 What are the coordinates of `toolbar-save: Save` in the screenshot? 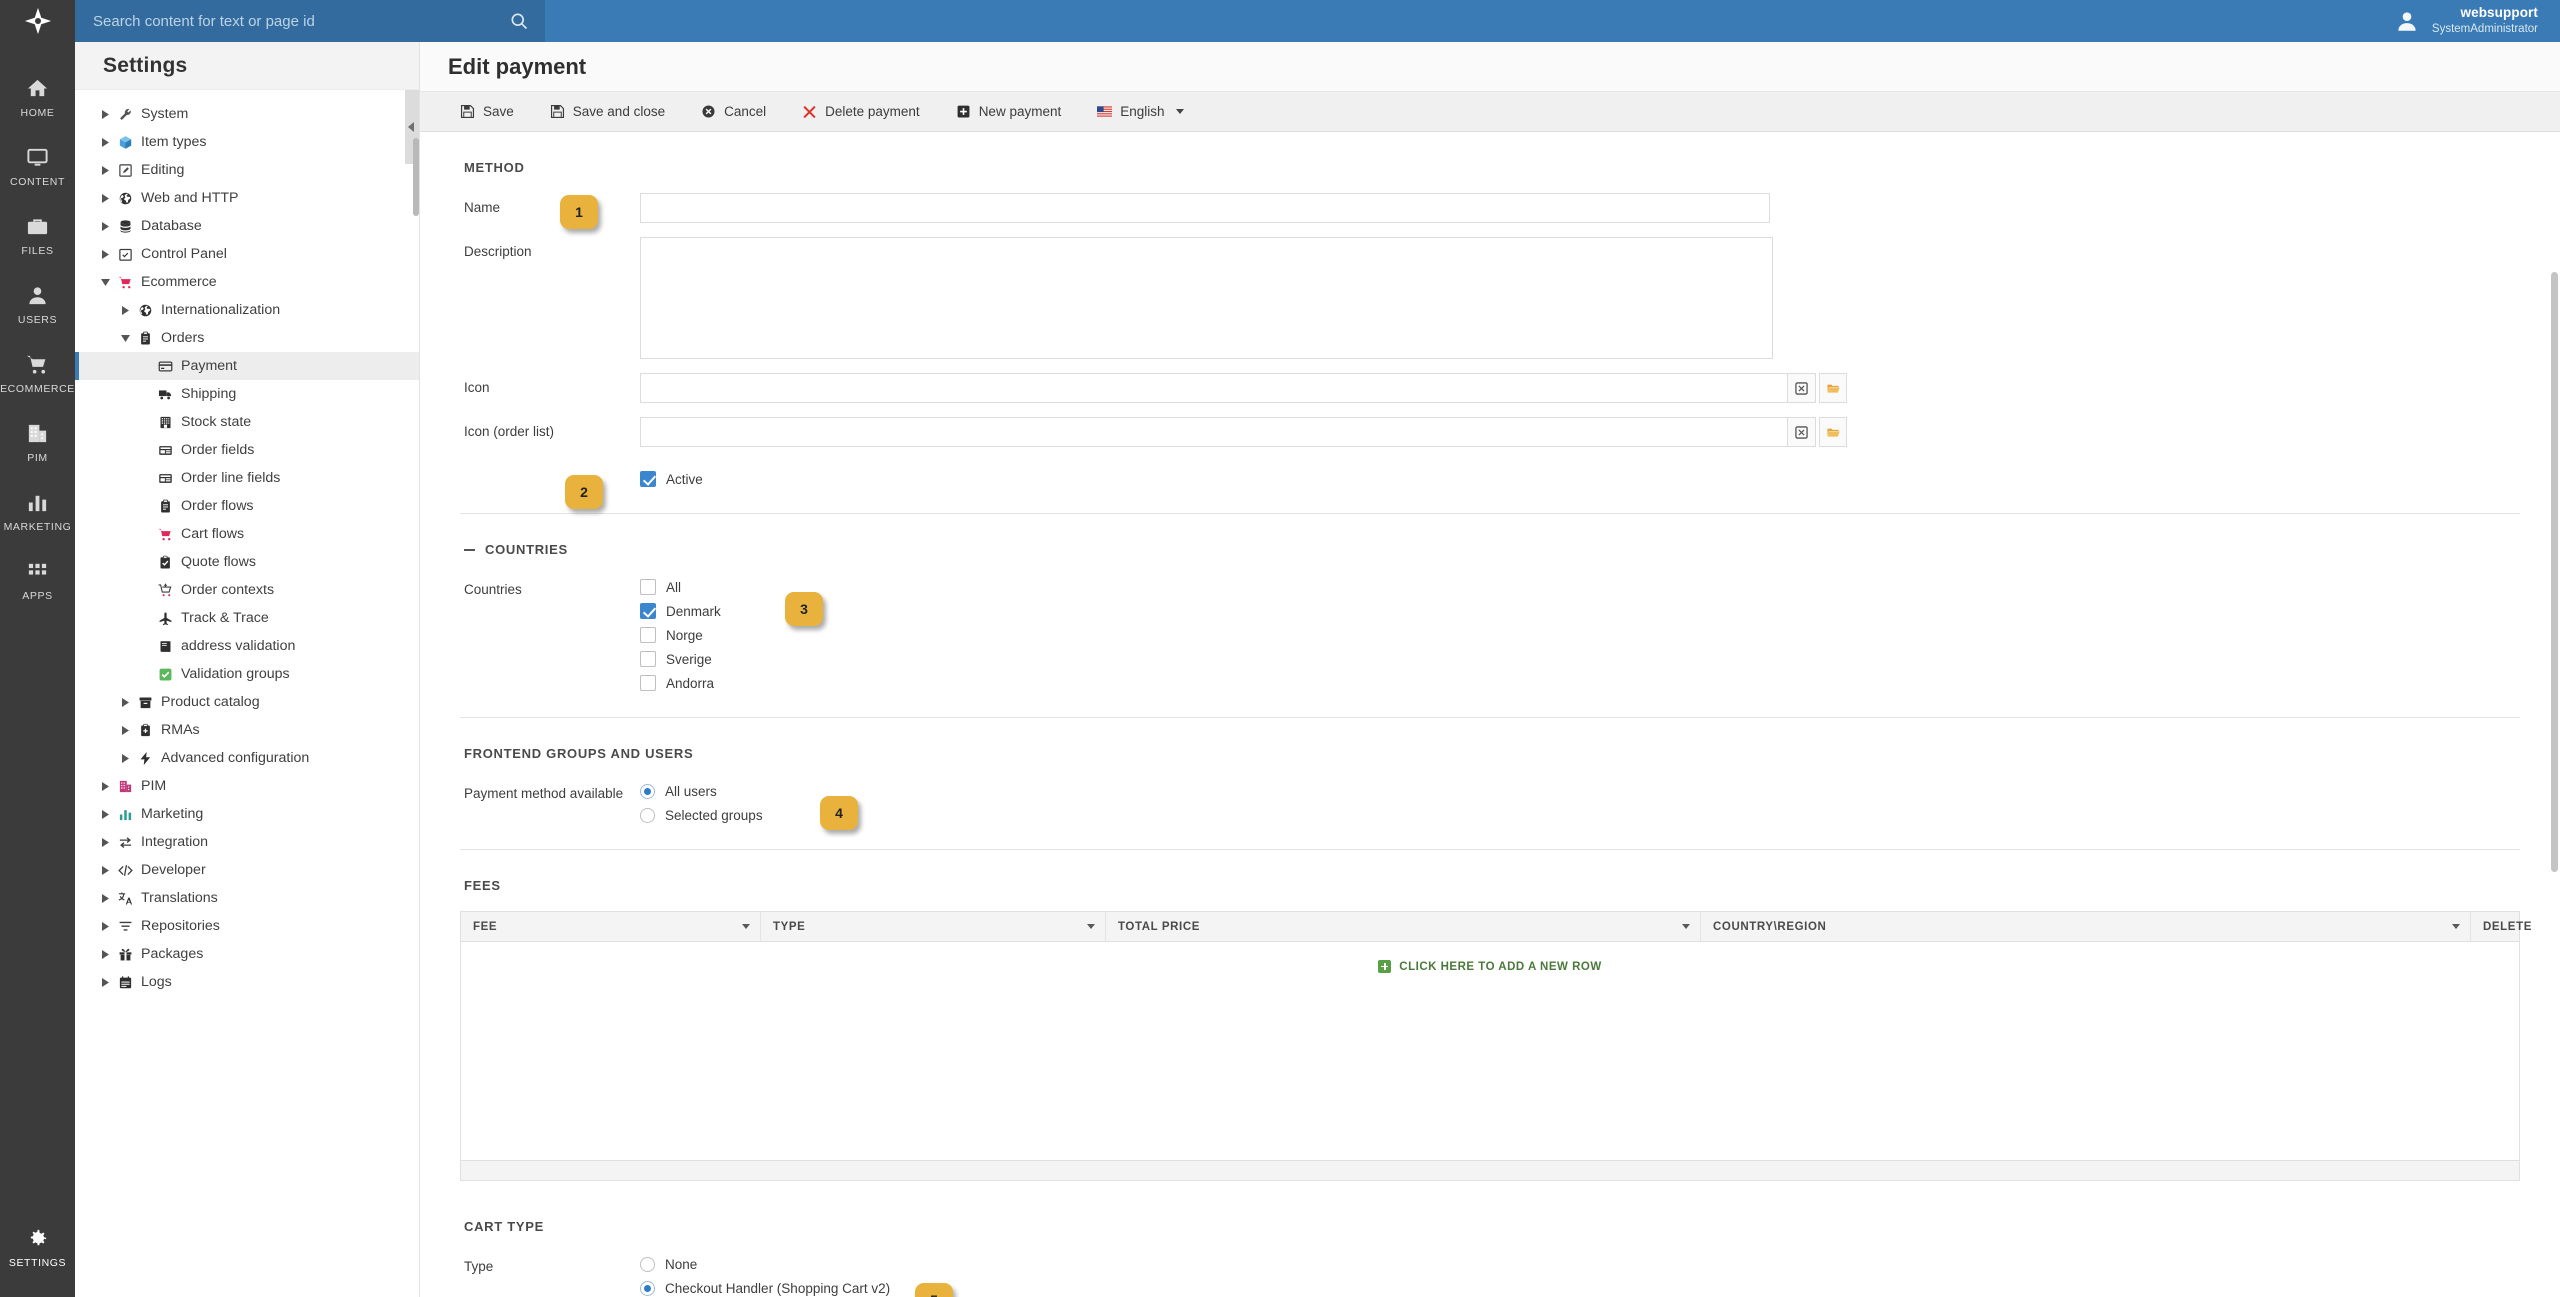 It's located at (487, 112).